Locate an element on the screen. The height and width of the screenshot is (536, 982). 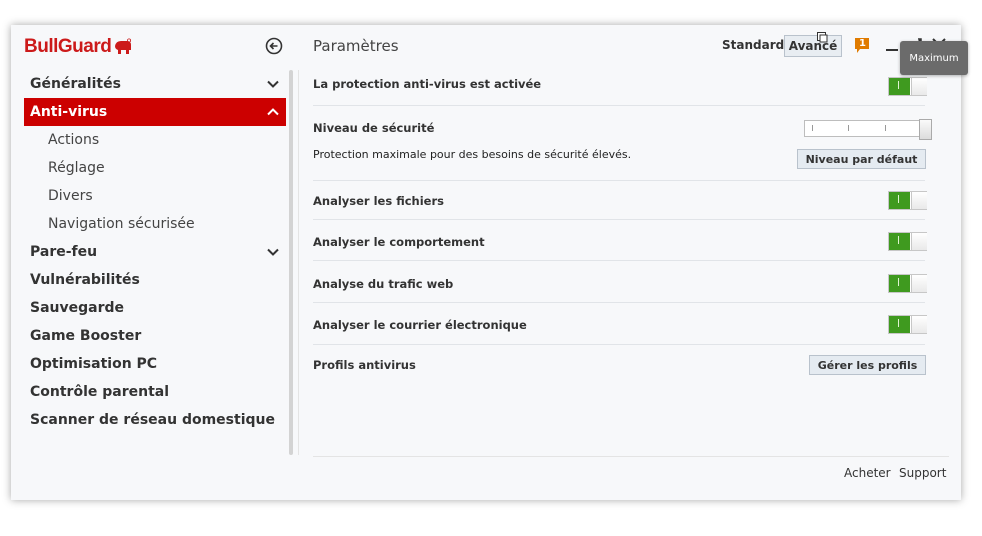
scan-email-toggle is located at coordinates (907, 324).